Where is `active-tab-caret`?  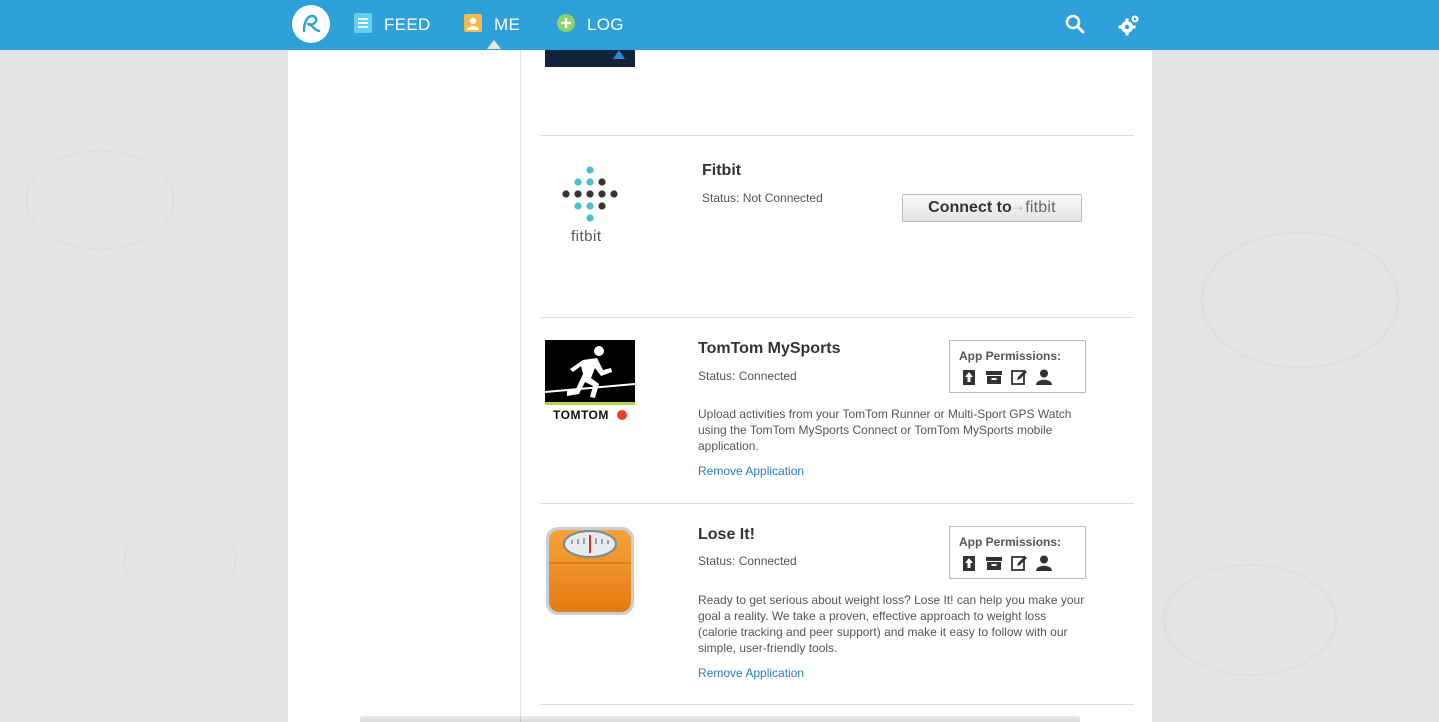
active-tab-caret is located at coordinates (494, 44).